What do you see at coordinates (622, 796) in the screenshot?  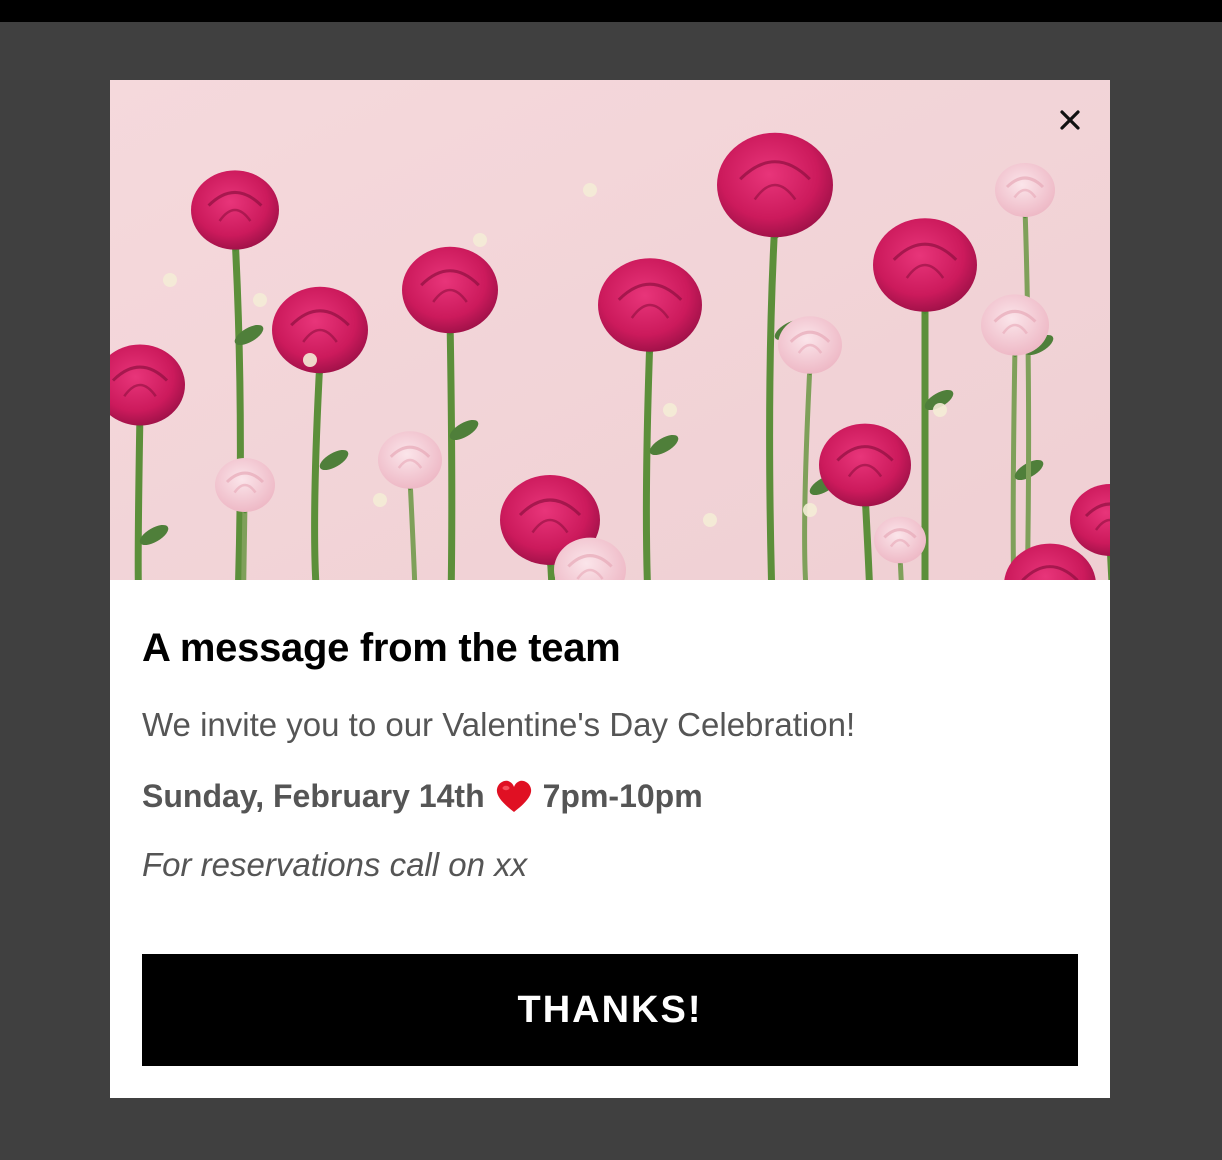 I see `event-time: 7pm-10pm` at bounding box center [622, 796].